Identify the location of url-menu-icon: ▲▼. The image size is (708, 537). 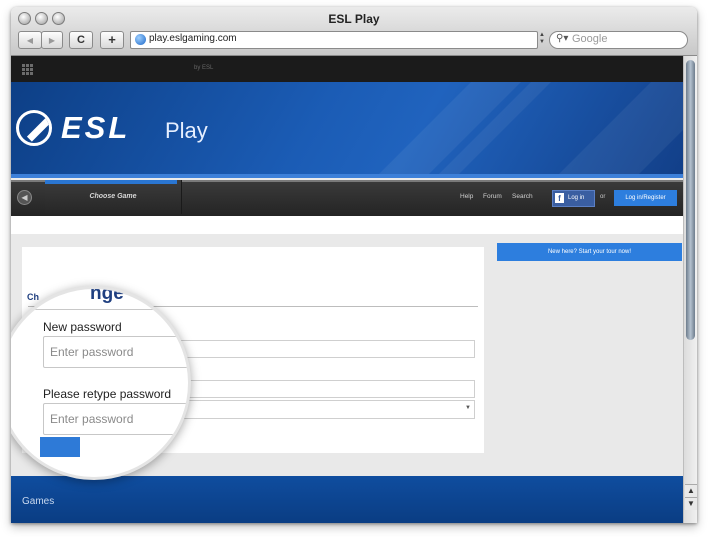
(542, 39).